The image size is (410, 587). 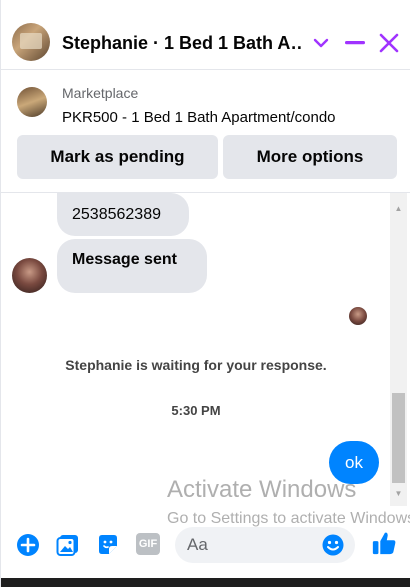 I want to click on scroll-up-icon: ▲, so click(x=398, y=208).